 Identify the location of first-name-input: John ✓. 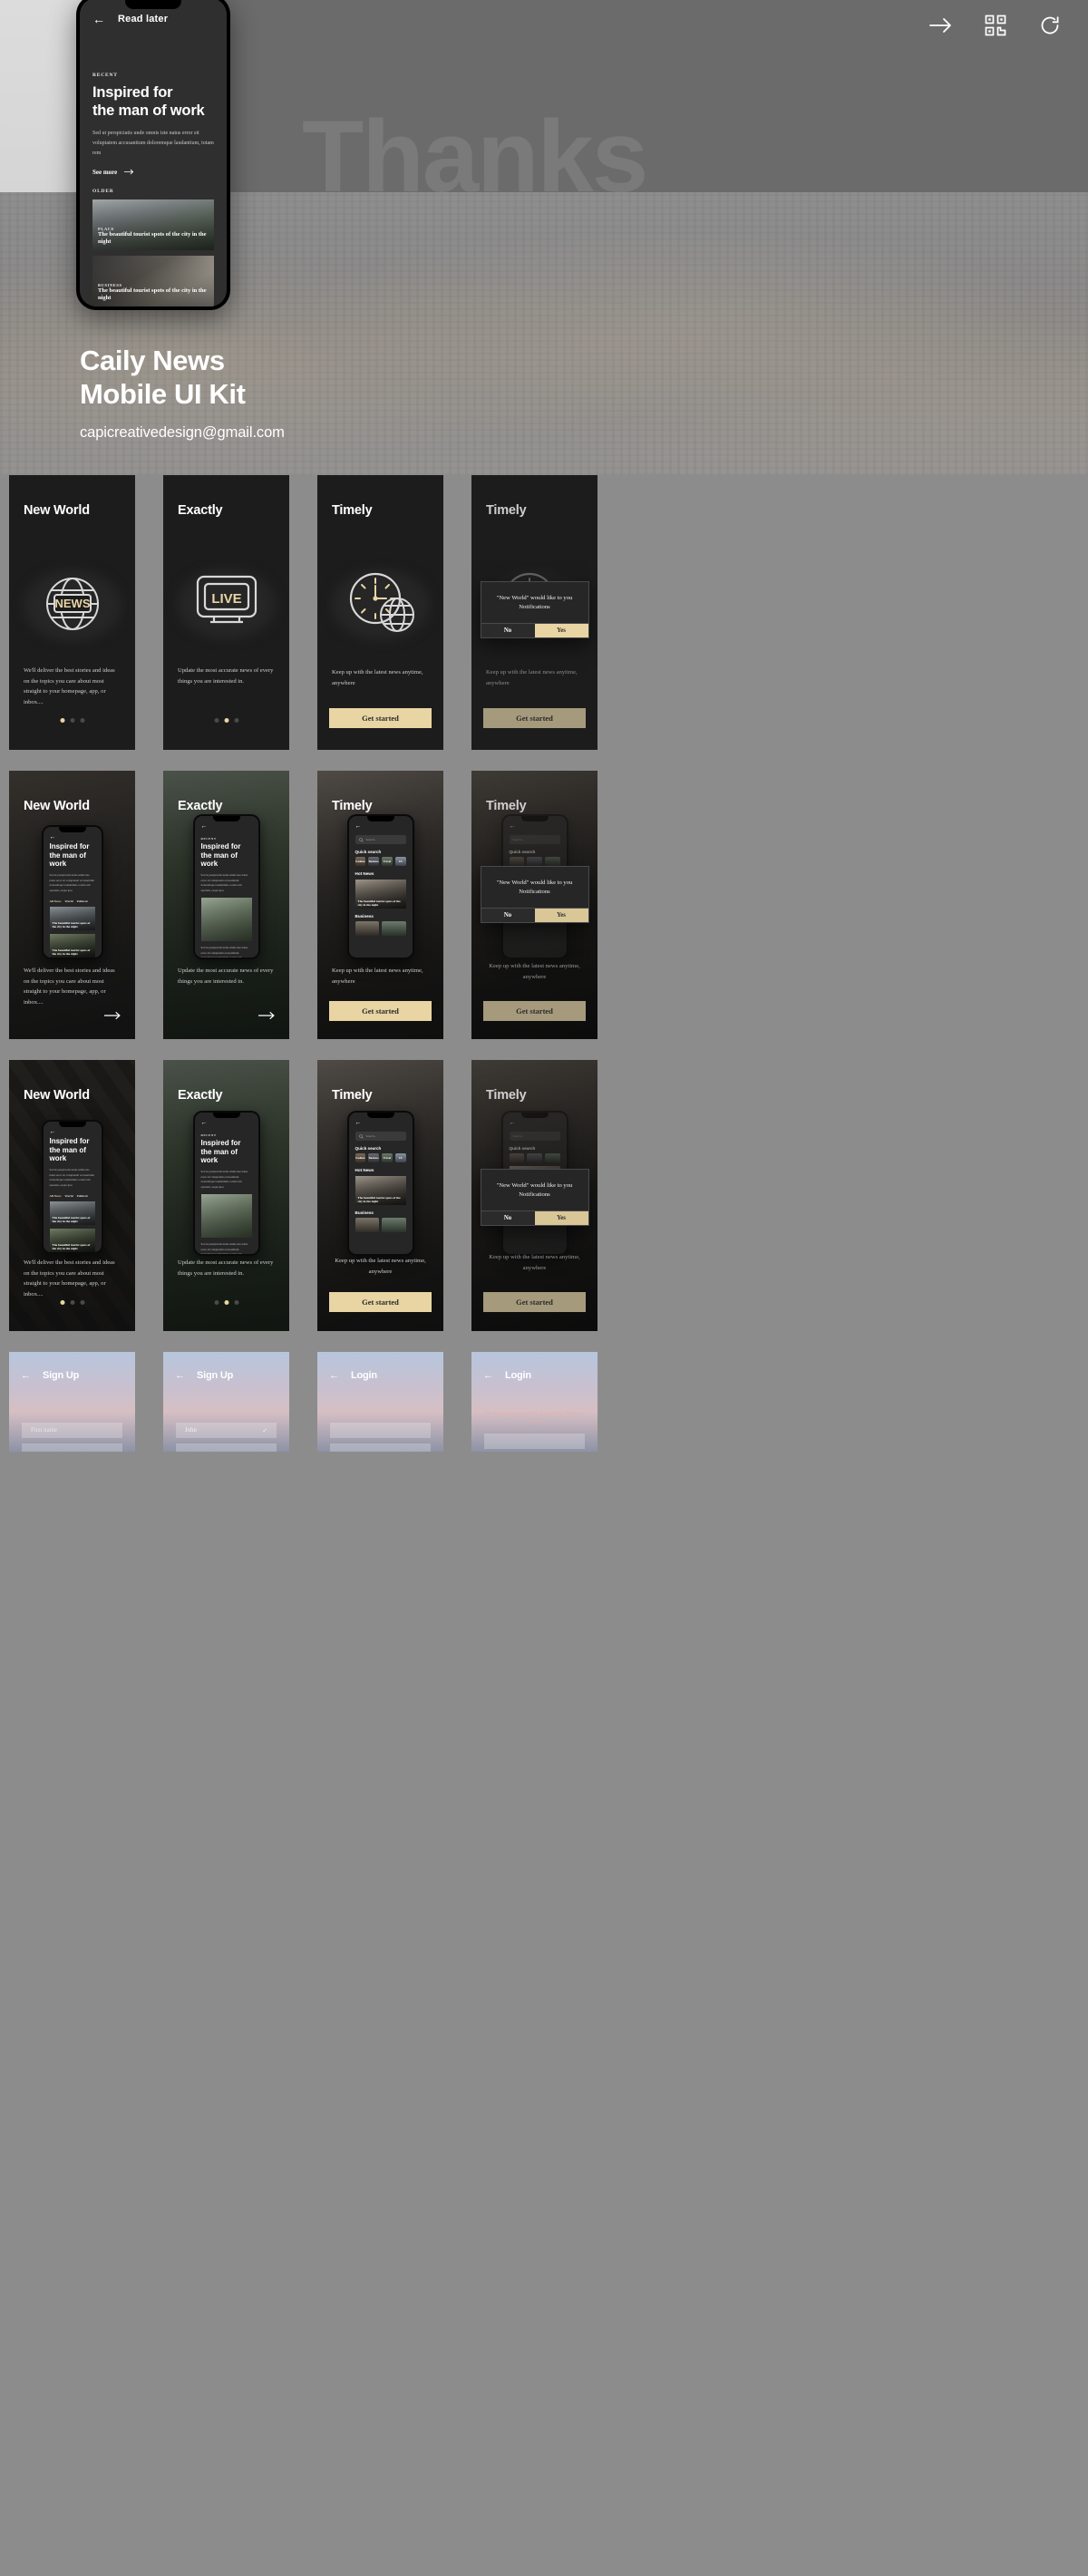
(226, 1430).